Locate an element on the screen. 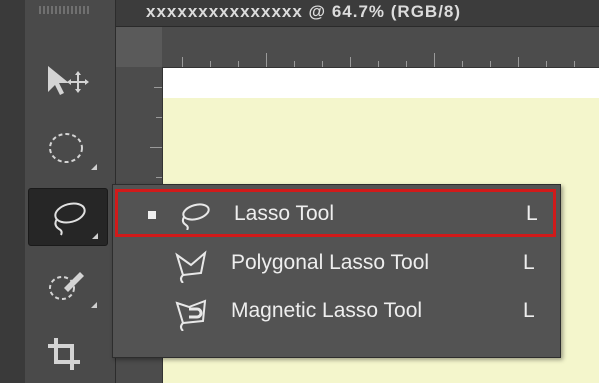 The image size is (599, 383). lasso-tool-button is located at coordinates (68, 217).